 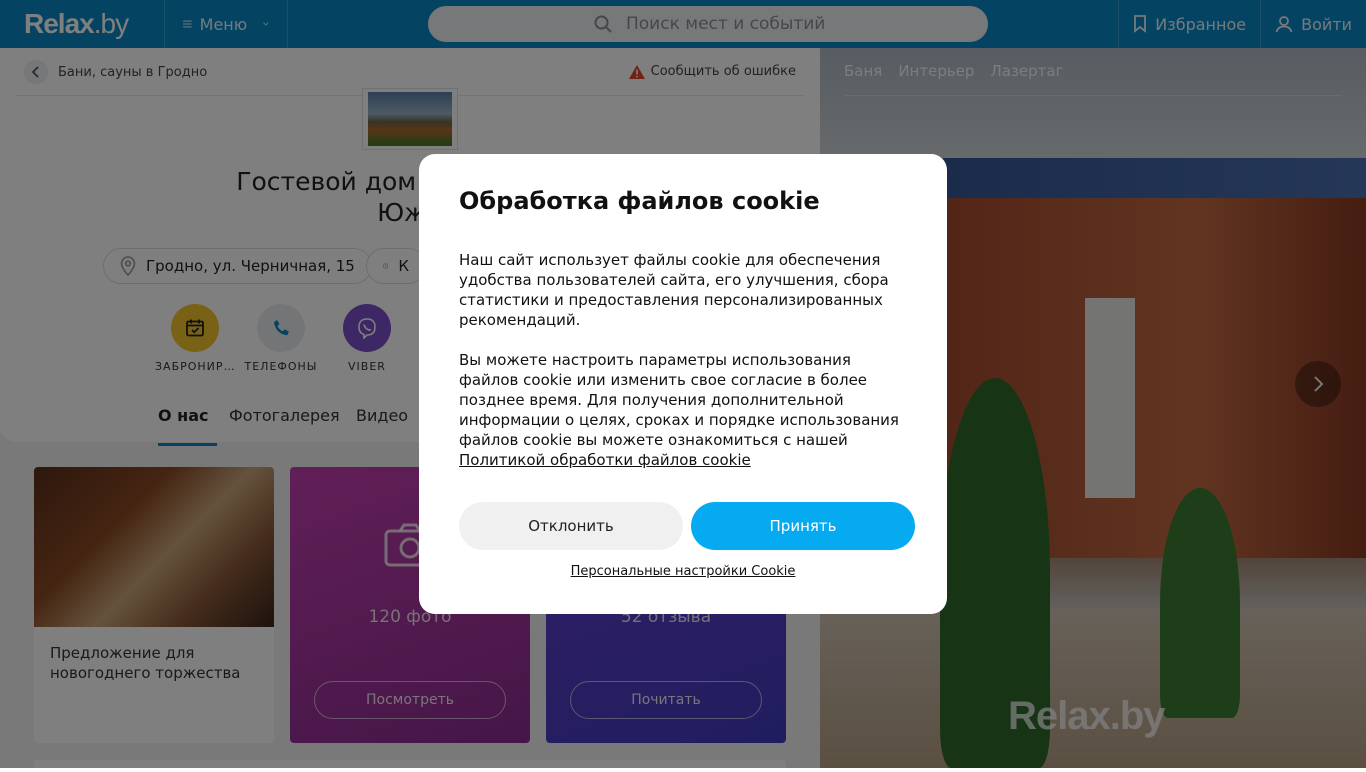 What do you see at coordinates (571, 526) in the screenshot?
I see `decline-button: Отклонить` at bounding box center [571, 526].